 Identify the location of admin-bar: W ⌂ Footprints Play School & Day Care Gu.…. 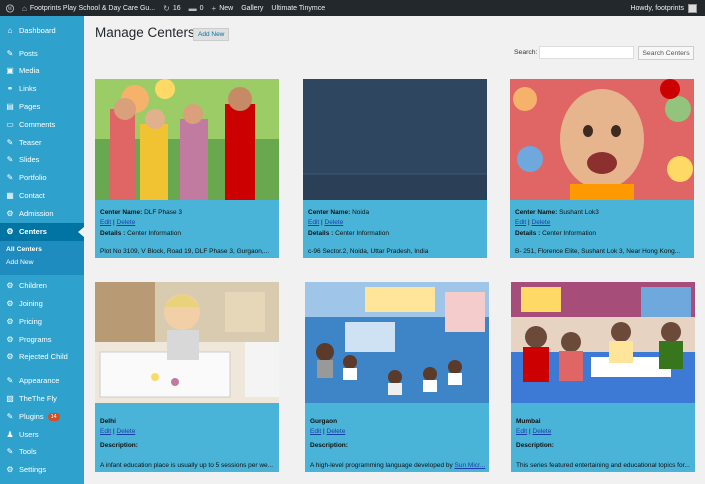
(352, 8).